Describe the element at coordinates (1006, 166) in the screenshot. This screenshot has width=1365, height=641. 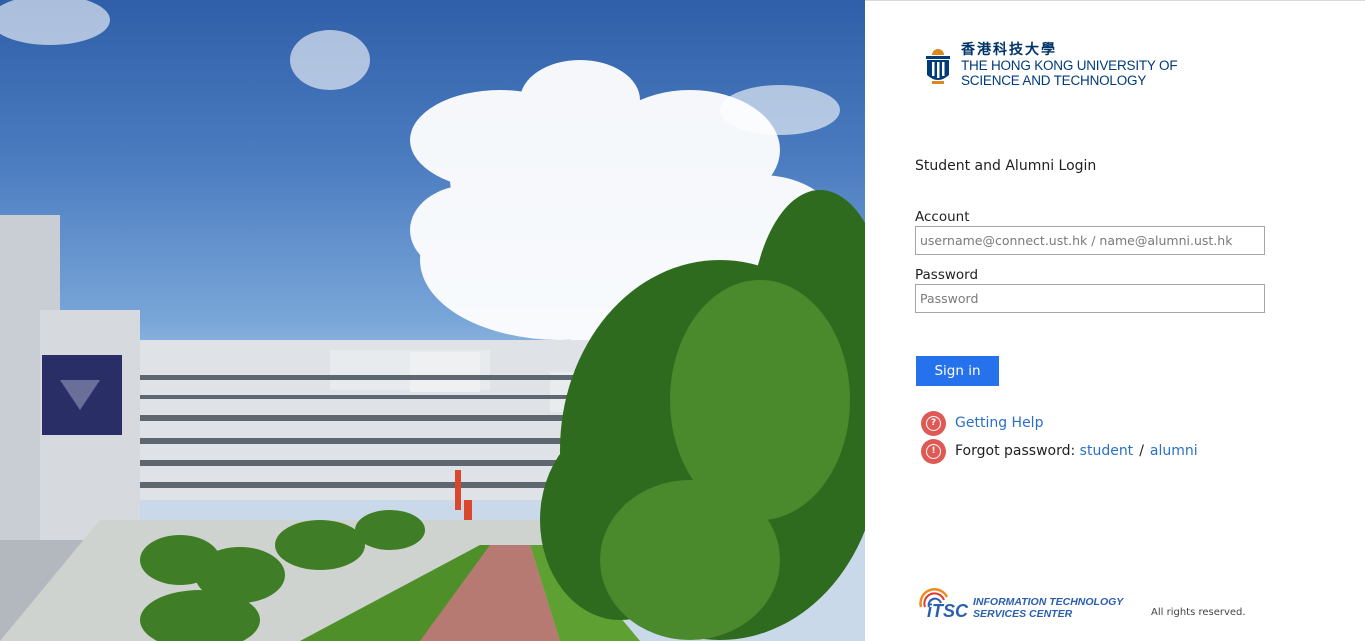
I see `login-heading: Student and Alumni Login` at that location.